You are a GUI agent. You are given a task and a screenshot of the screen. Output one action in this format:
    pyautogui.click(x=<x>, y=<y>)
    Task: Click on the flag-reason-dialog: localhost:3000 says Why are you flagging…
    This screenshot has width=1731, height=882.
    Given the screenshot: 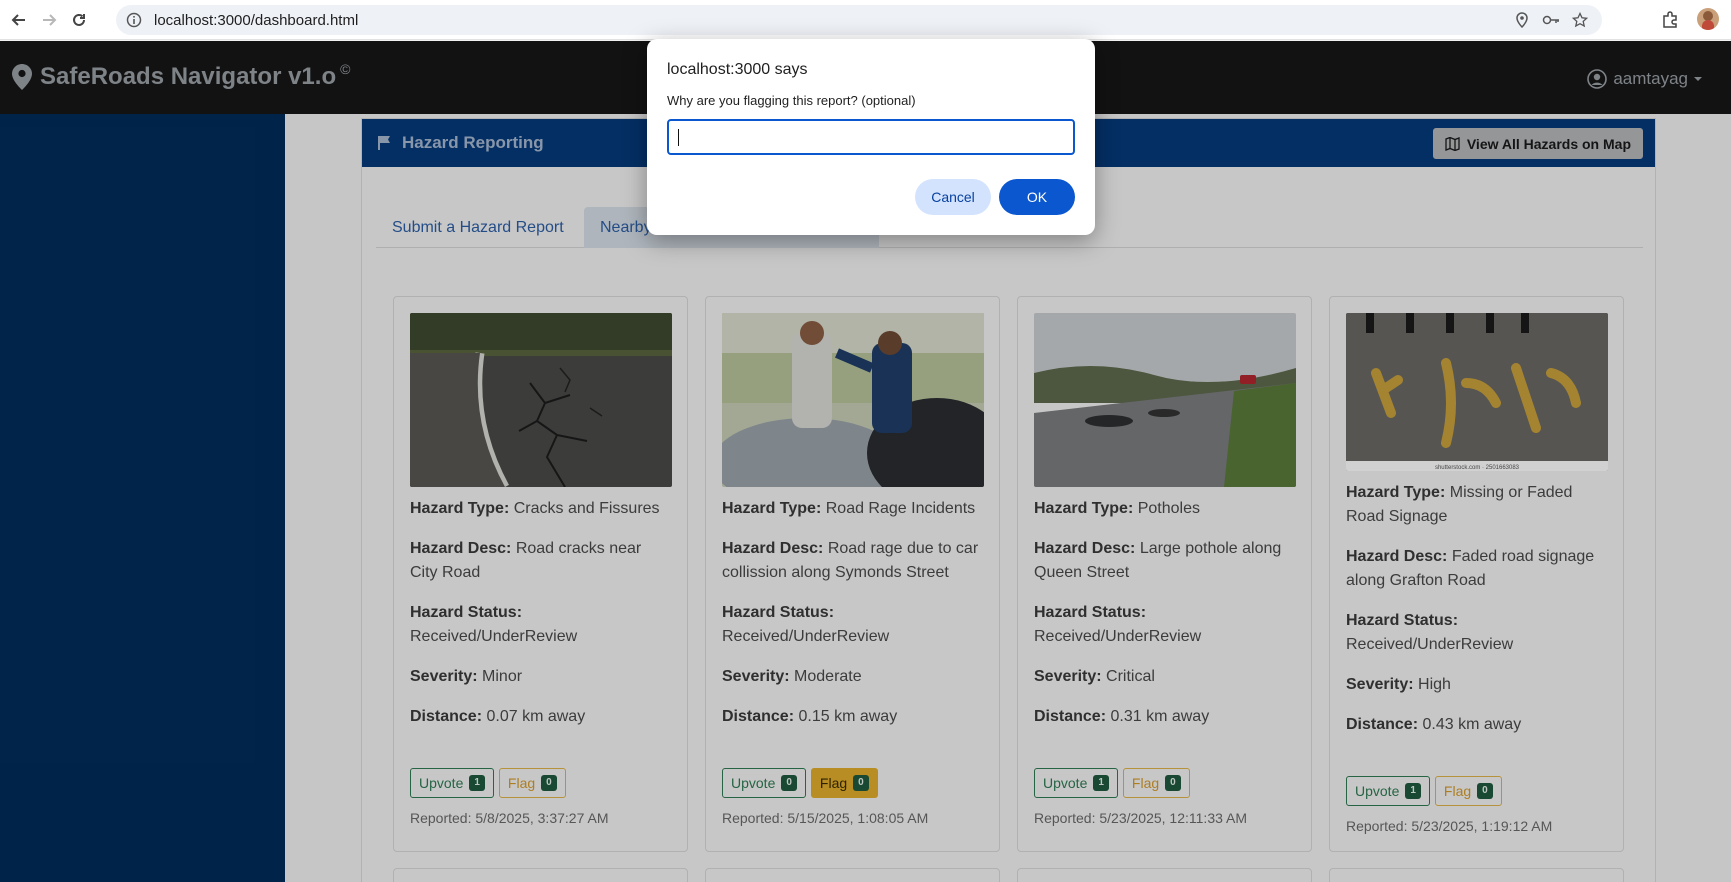 What is the action you would take?
    pyautogui.click(x=871, y=137)
    